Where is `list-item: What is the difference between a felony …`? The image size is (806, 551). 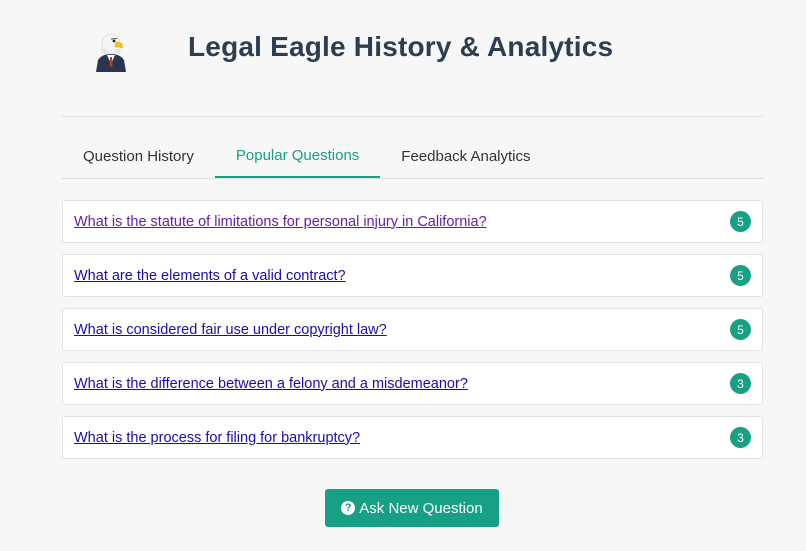 list-item: What is the difference between a felony … is located at coordinates (412, 383).